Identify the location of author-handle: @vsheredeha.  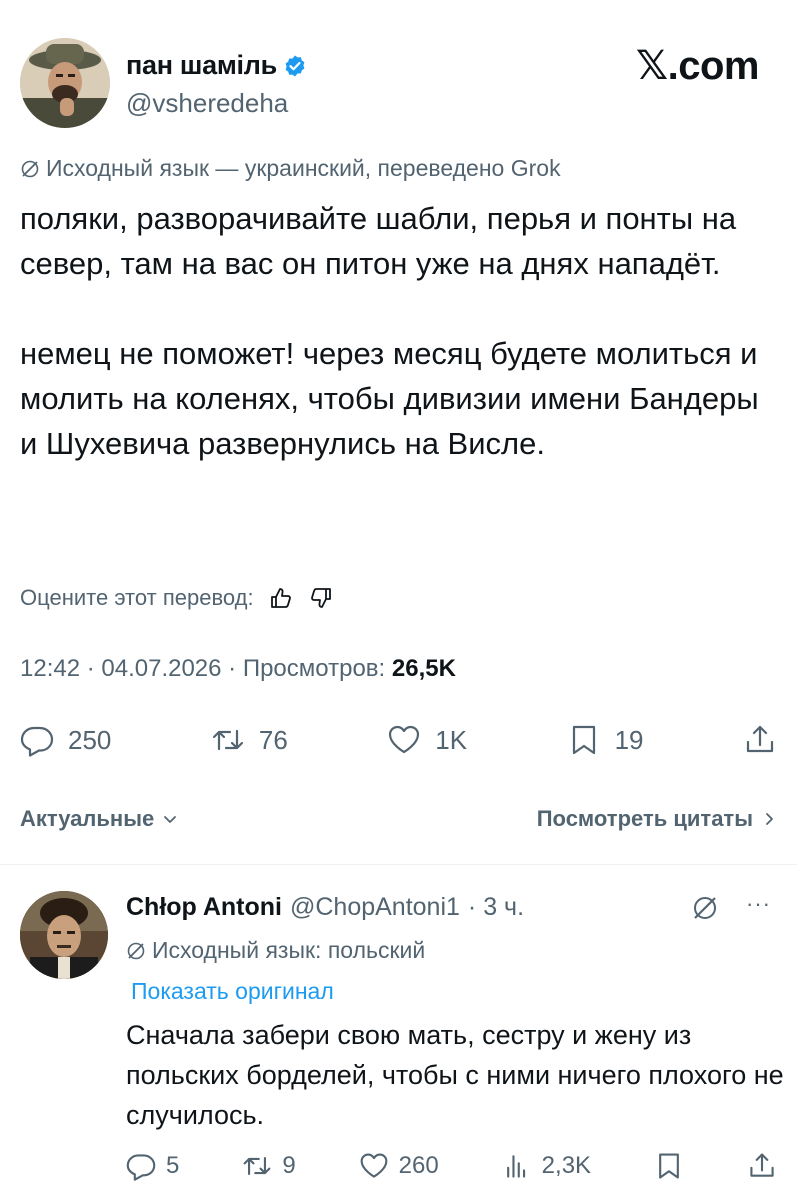
(207, 103).